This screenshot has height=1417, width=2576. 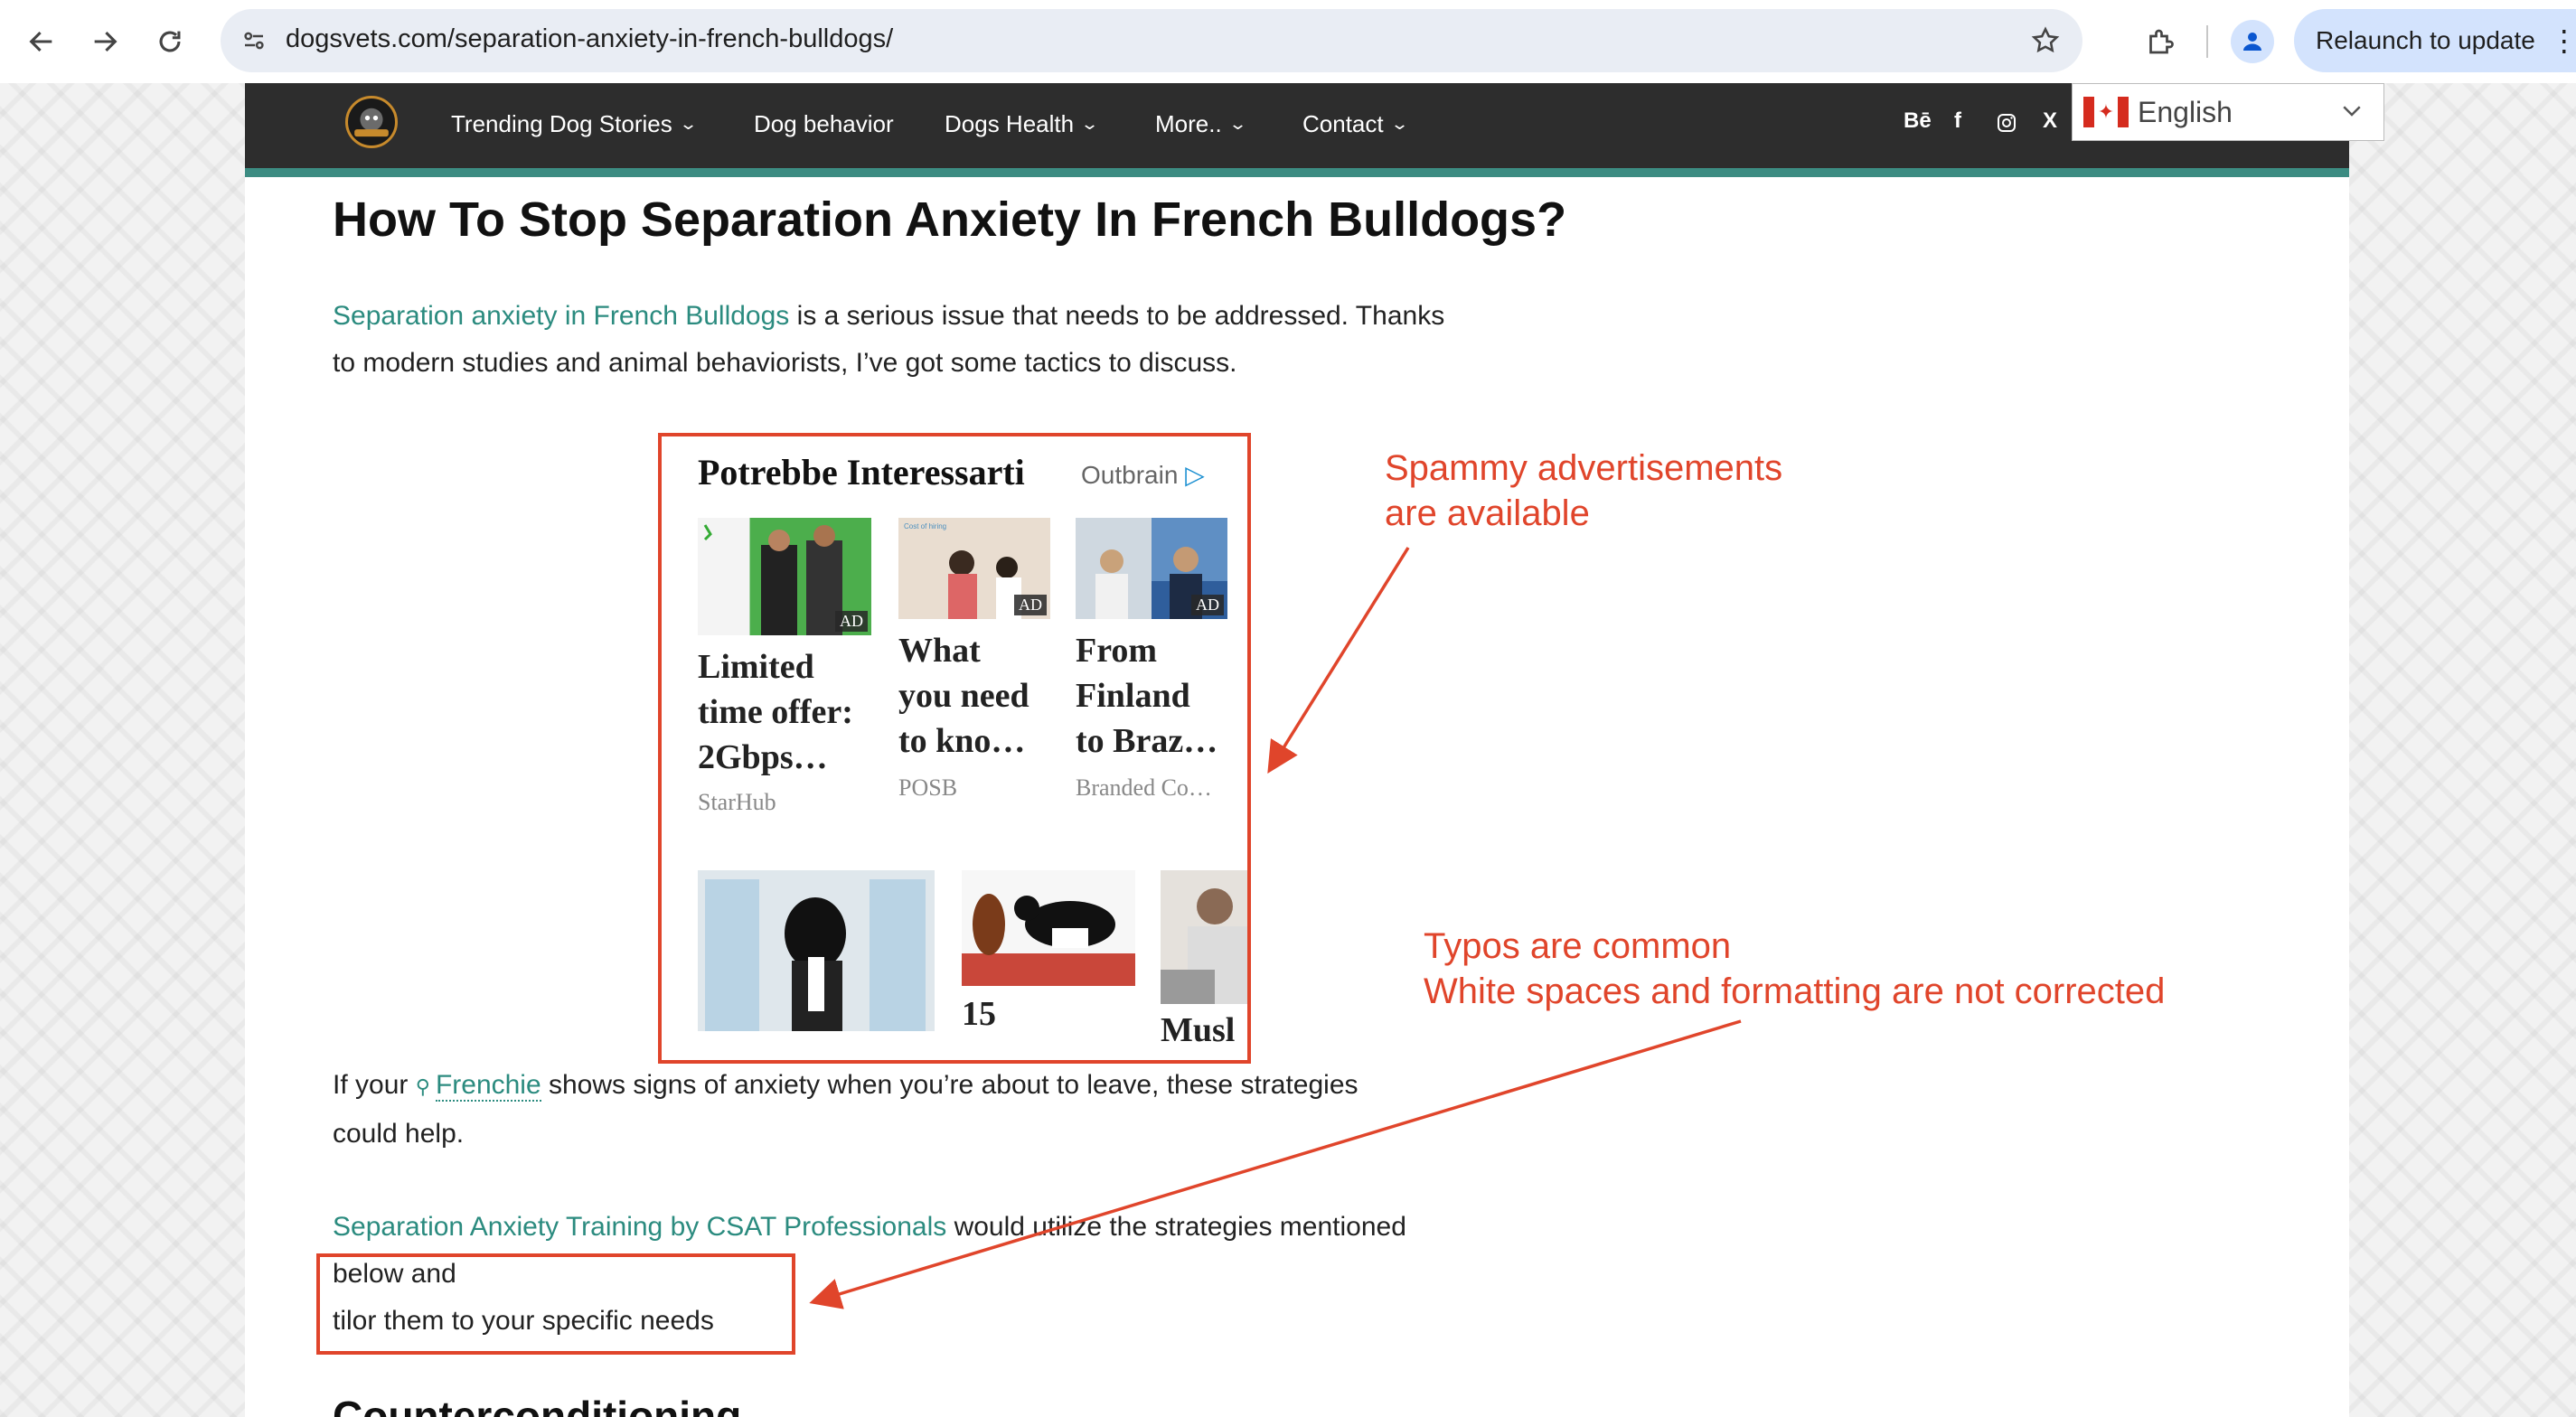 What do you see at coordinates (561, 316) in the screenshot?
I see `intro-link: Separation anxiety in French Bulldogs` at bounding box center [561, 316].